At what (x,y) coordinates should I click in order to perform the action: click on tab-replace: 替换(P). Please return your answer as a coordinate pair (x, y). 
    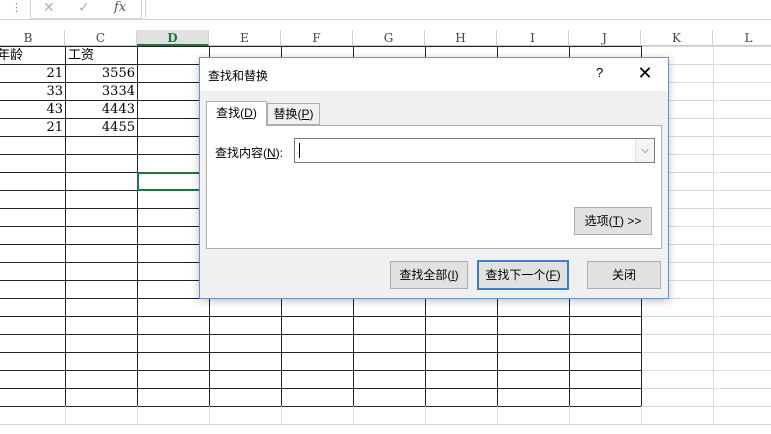
    Looking at the image, I should click on (293, 114).